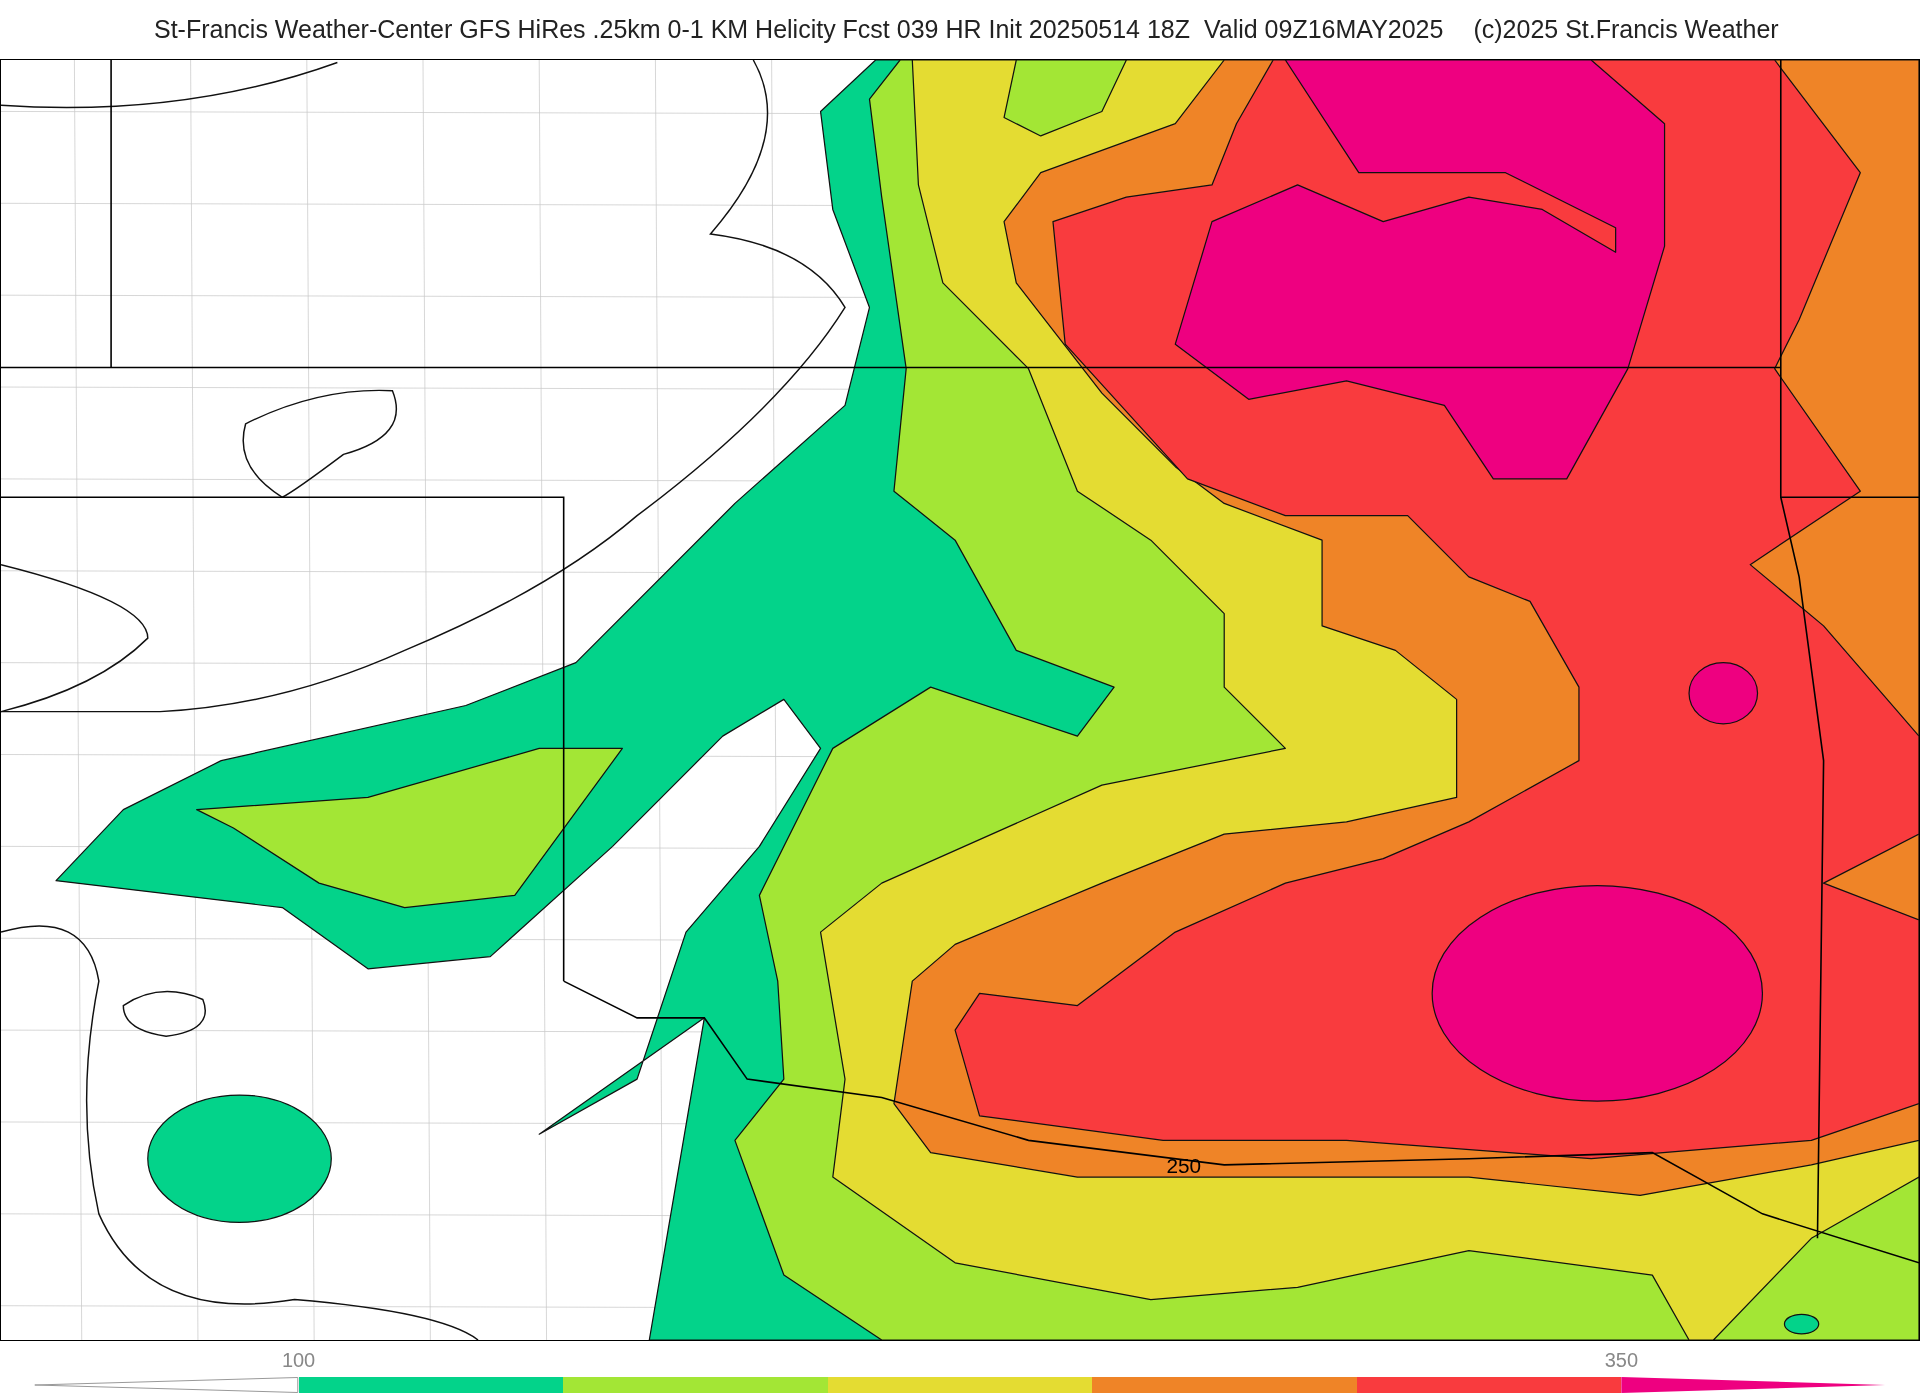 The width and height of the screenshot is (1920, 1400). What do you see at coordinates (1621, 1360) in the screenshot?
I see `colorbar-tick-label: 350` at bounding box center [1621, 1360].